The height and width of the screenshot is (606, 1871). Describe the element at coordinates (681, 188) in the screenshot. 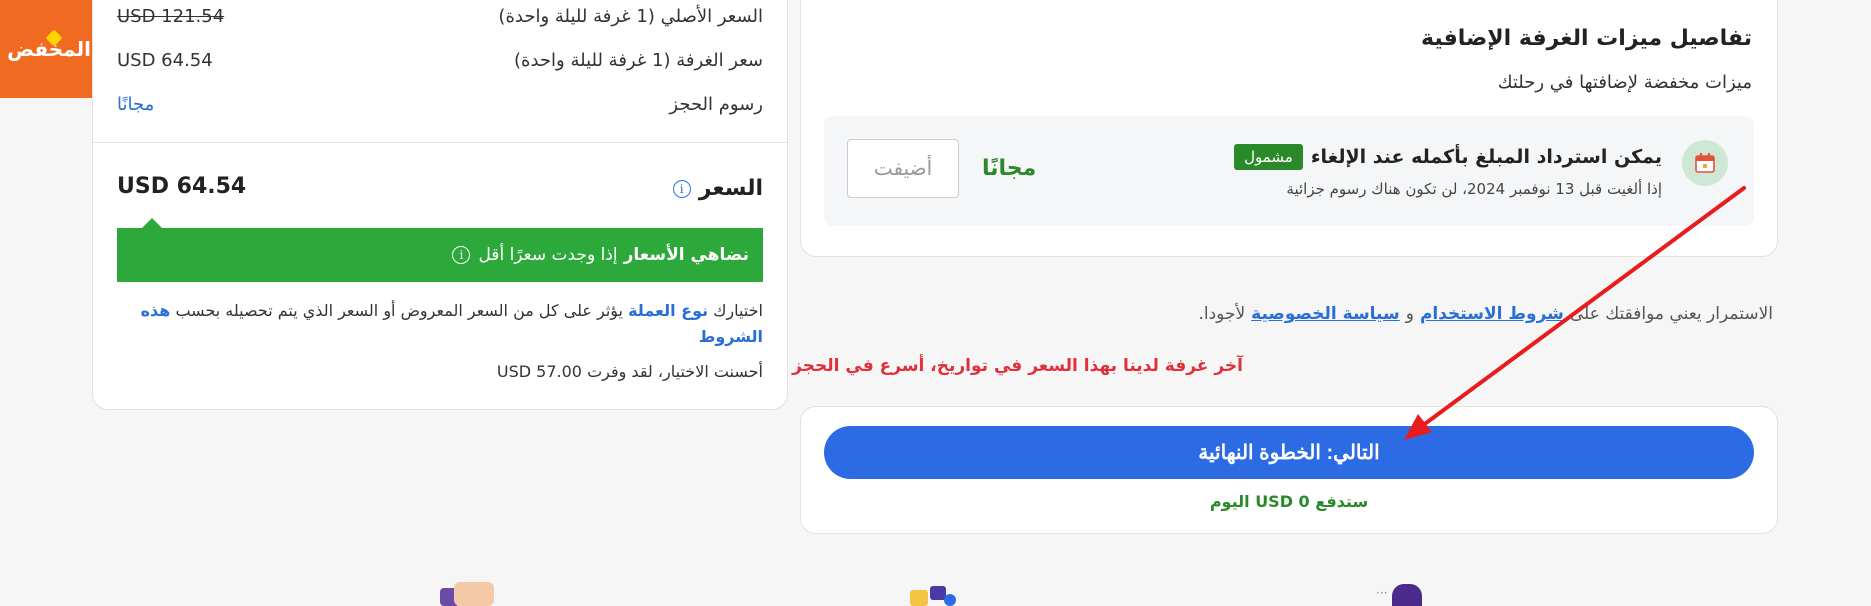

I see `info-icon: i` at that location.